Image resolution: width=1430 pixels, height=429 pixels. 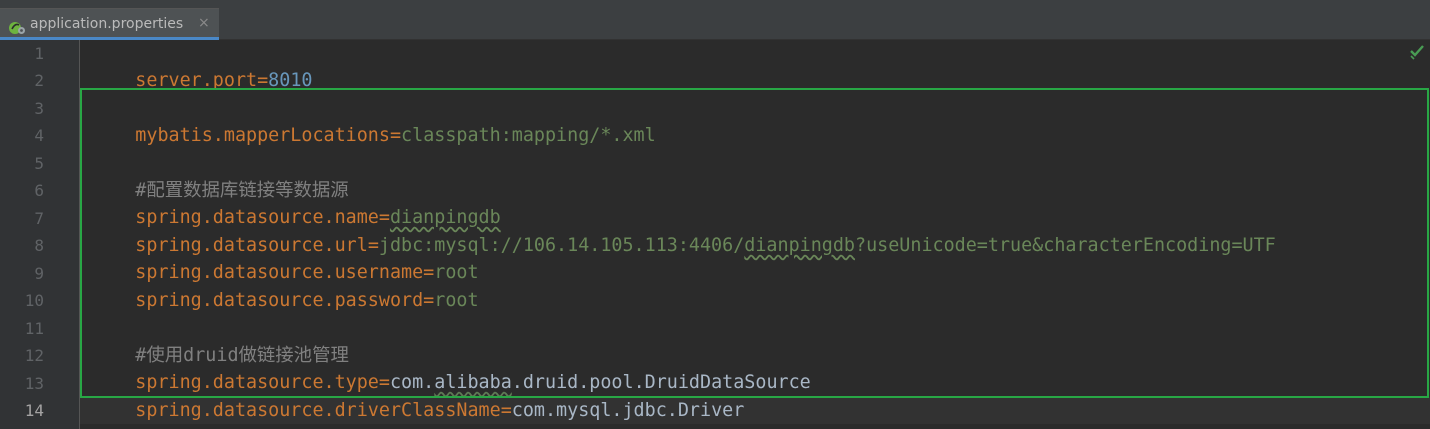 What do you see at coordinates (279, 300) in the screenshot?
I see `property-key: spring.datasource.password` at bounding box center [279, 300].